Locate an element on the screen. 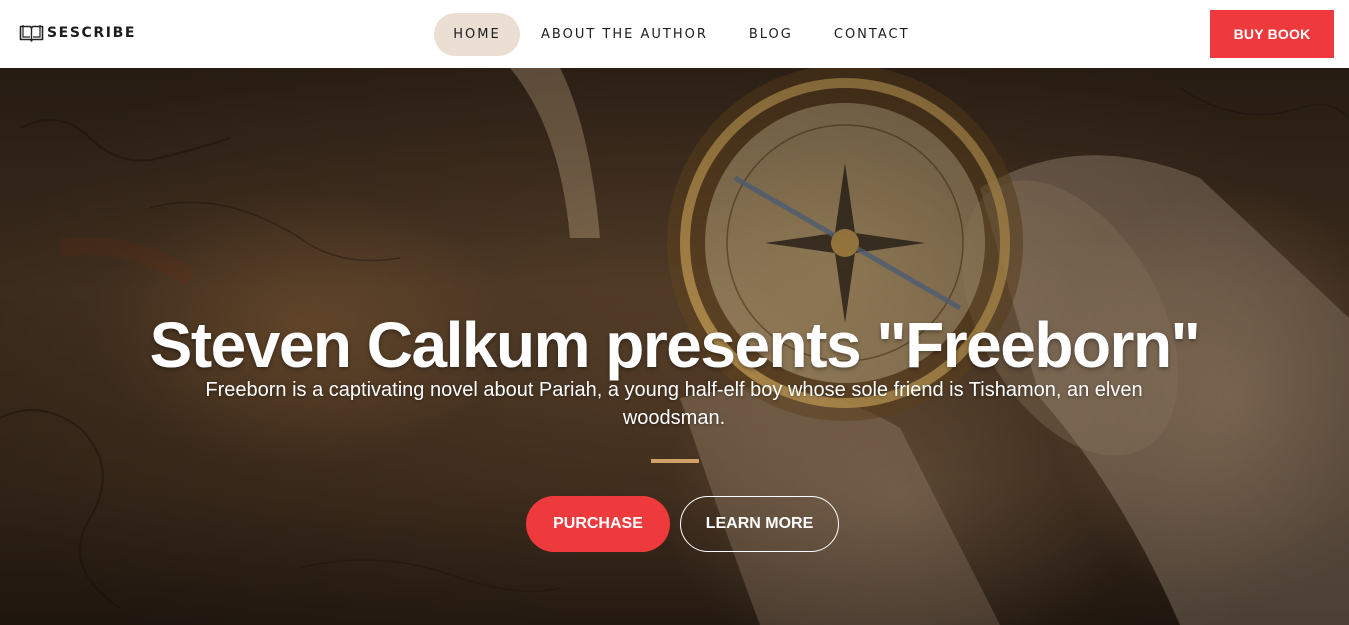 Image resolution: width=1349 pixels, height=625 pixels. main-nav: HOME ABOUT THE AUTHOR BLOG CONTACT is located at coordinates (672, 34).